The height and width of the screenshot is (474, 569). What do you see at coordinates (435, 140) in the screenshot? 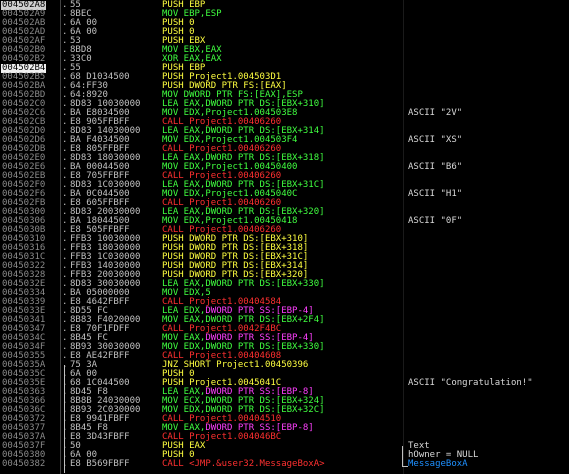
I see `comment-text: ASCII "XS"` at bounding box center [435, 140].